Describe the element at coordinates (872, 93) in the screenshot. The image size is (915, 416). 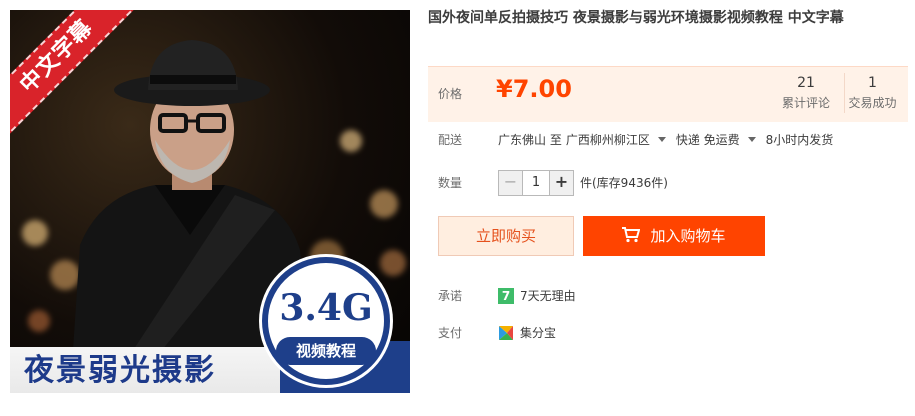
I see `trade-count-stat: 1 交易成功` at that location.